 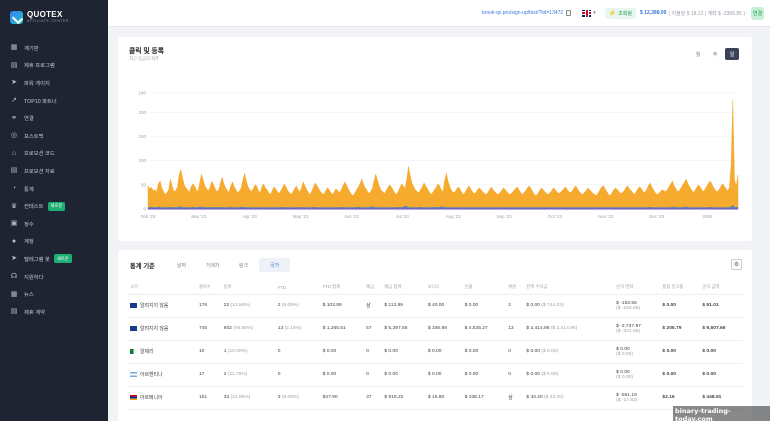 I want to click on sidebar-item-0: ▦ 계기판, so click(x=54, y=48).